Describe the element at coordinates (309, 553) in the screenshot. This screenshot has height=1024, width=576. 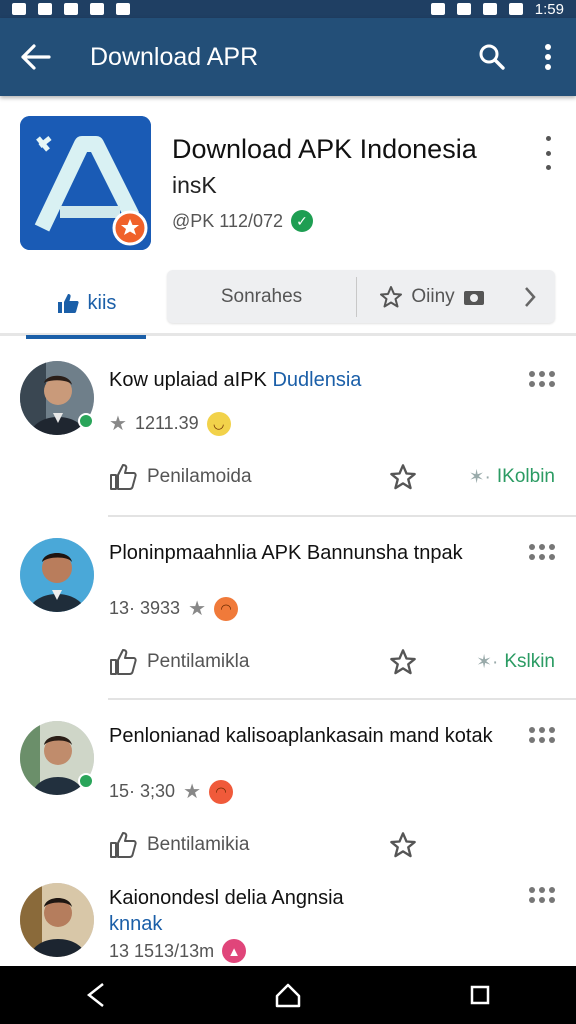
I see `item-title: Ploninpmaahnlia APK Bannunsha tnpak` at that location.